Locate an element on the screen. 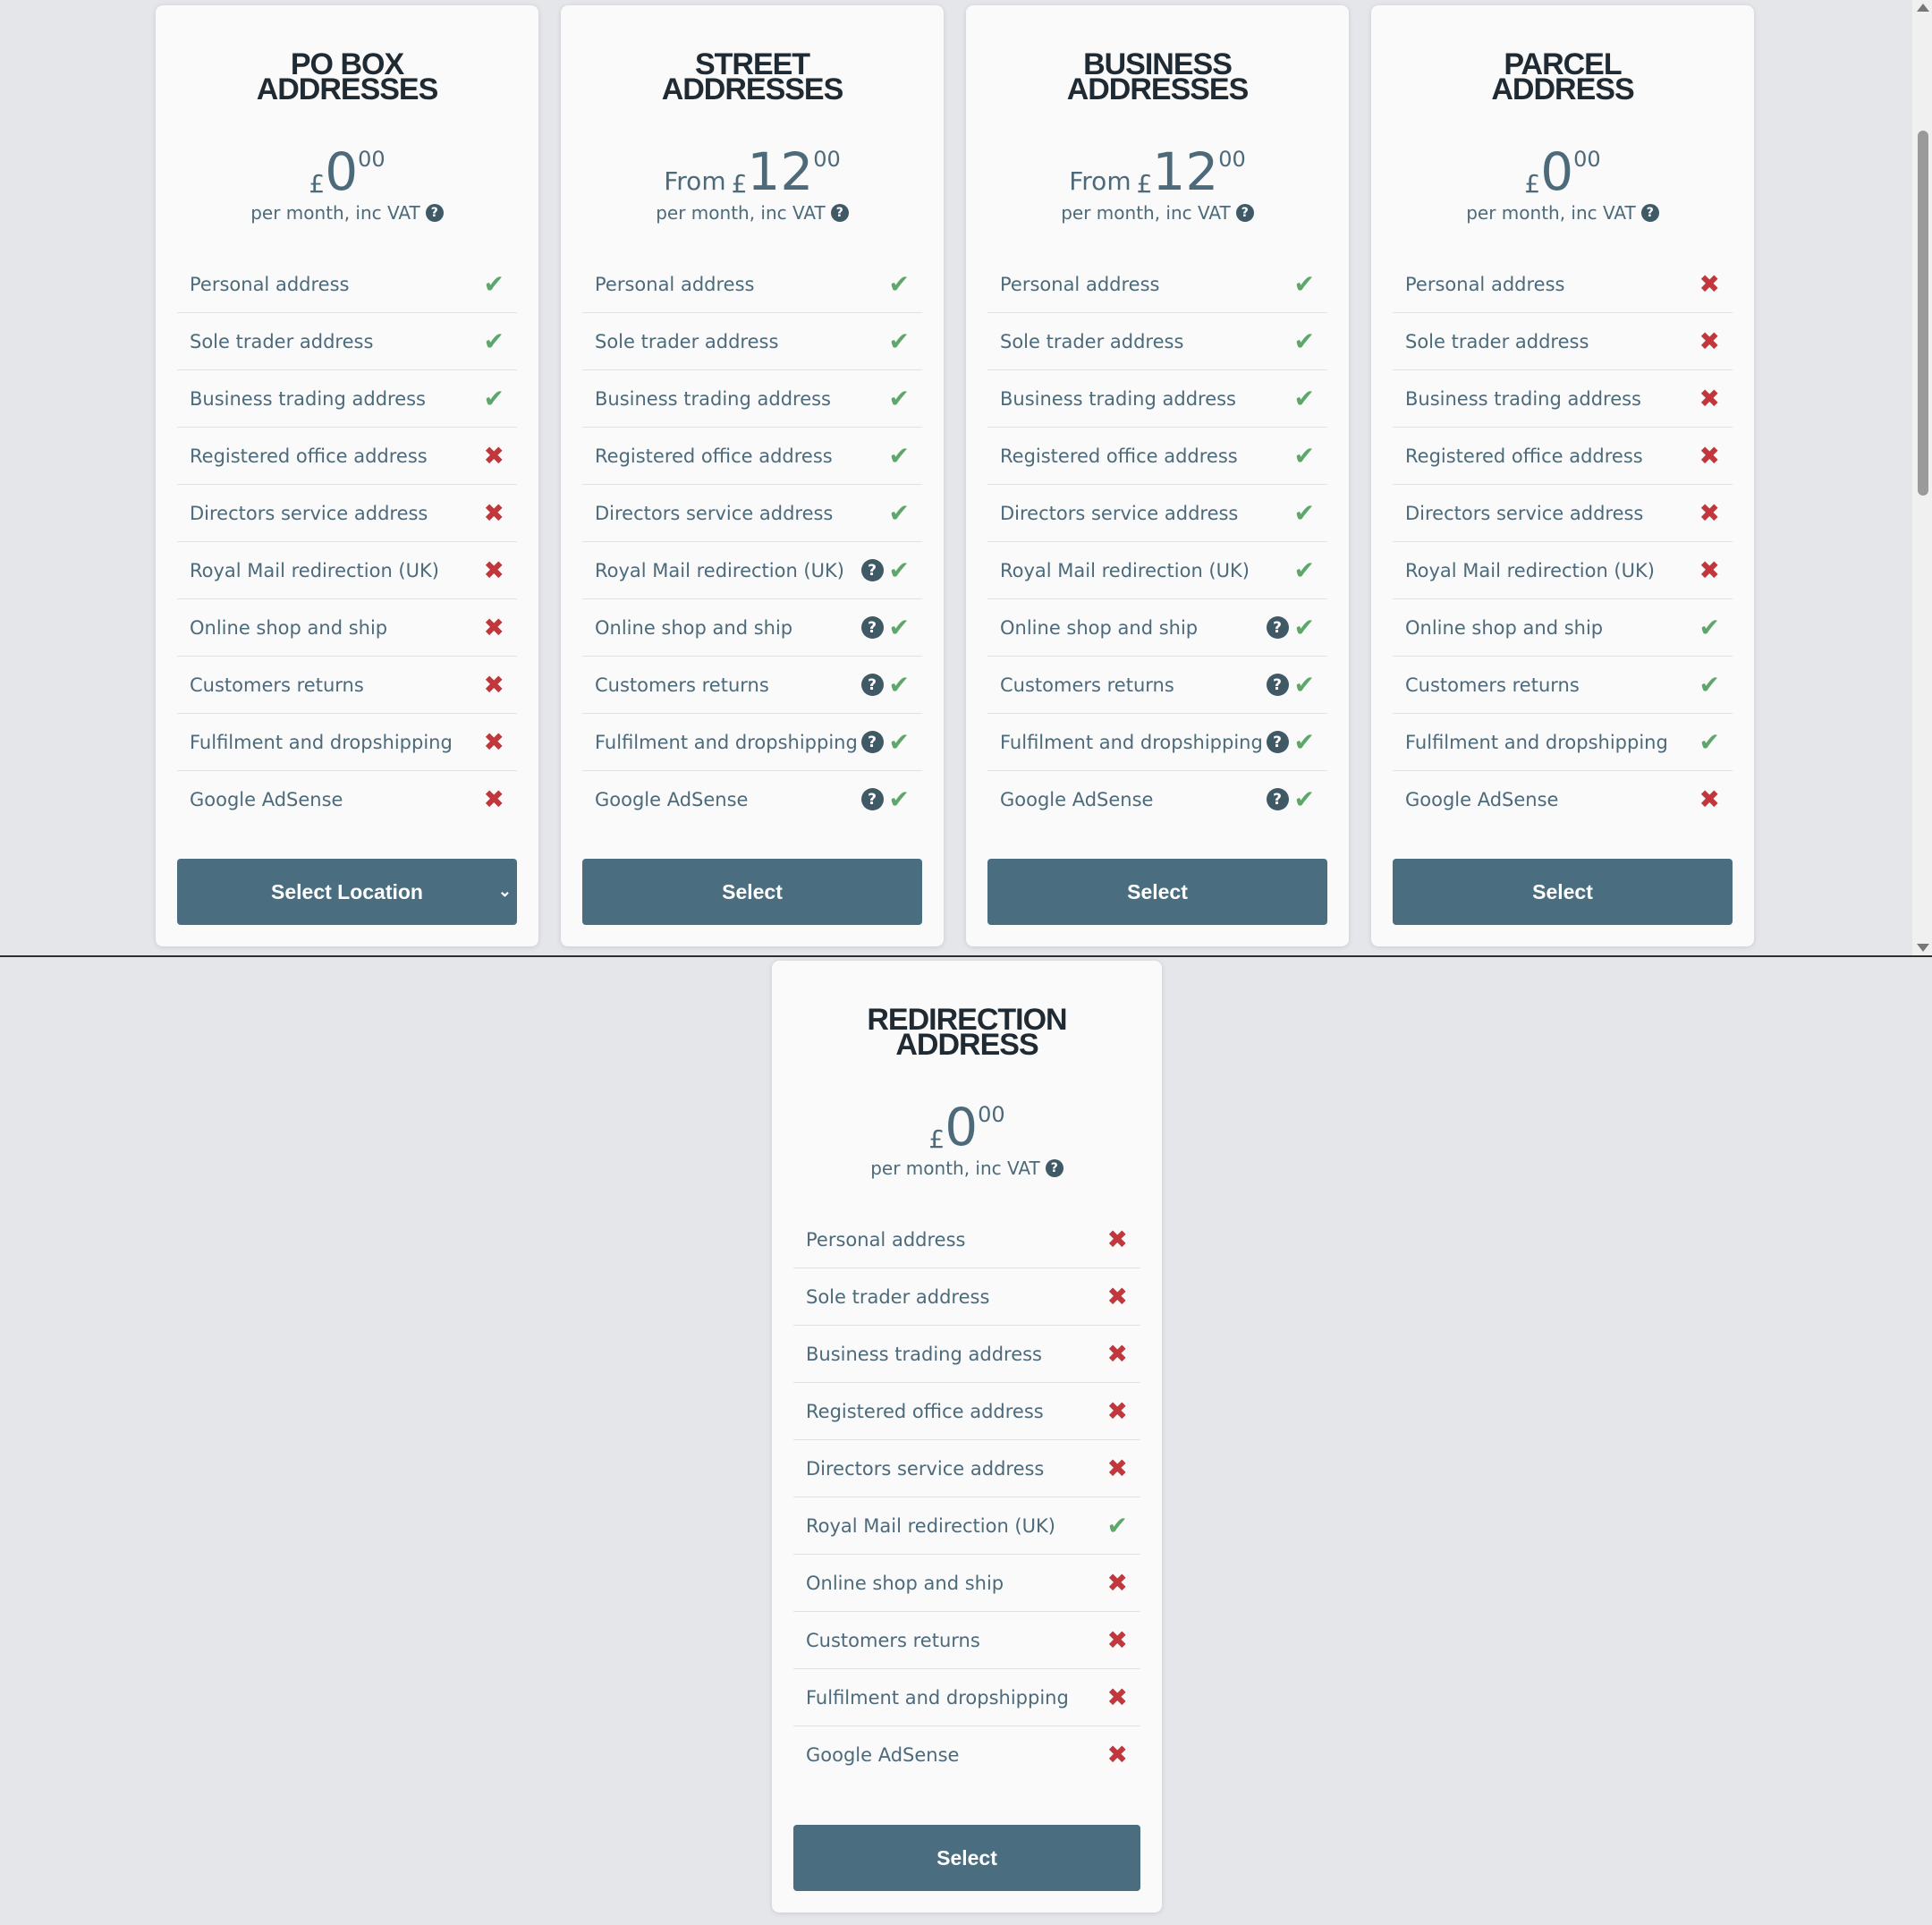 This screenshot has height=1925, width=1932. feature-label: Registered office address is located at coordinates (1119, 456).